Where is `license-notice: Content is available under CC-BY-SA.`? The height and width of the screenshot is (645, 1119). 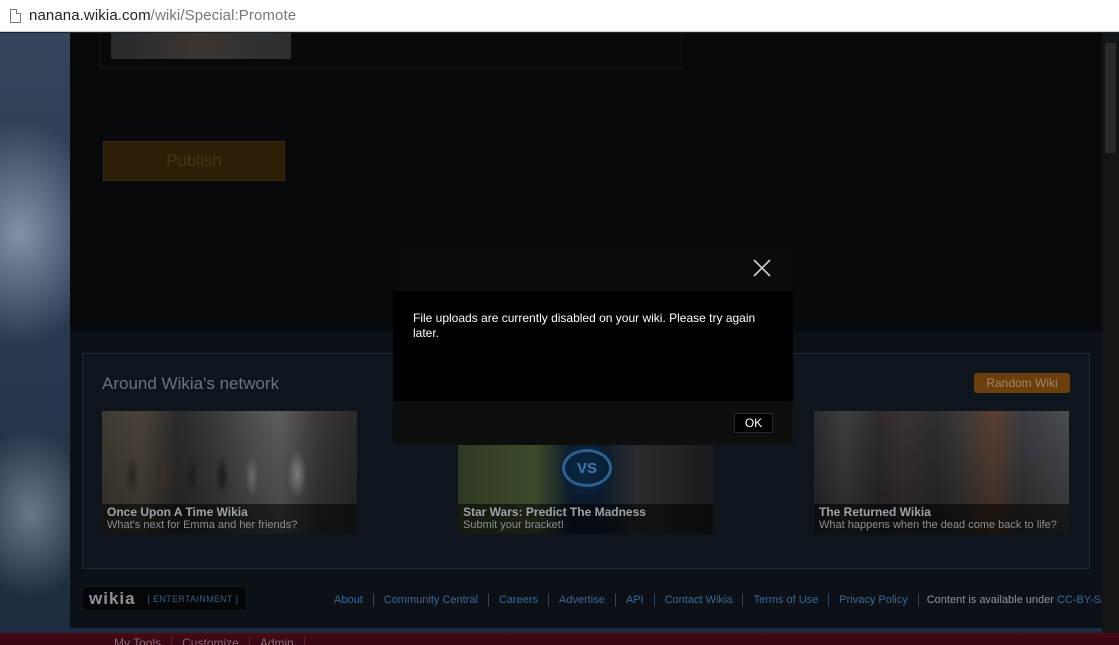 license-notice: Content is available under CC-BY-SA. is located at coordinates (1014, 600).